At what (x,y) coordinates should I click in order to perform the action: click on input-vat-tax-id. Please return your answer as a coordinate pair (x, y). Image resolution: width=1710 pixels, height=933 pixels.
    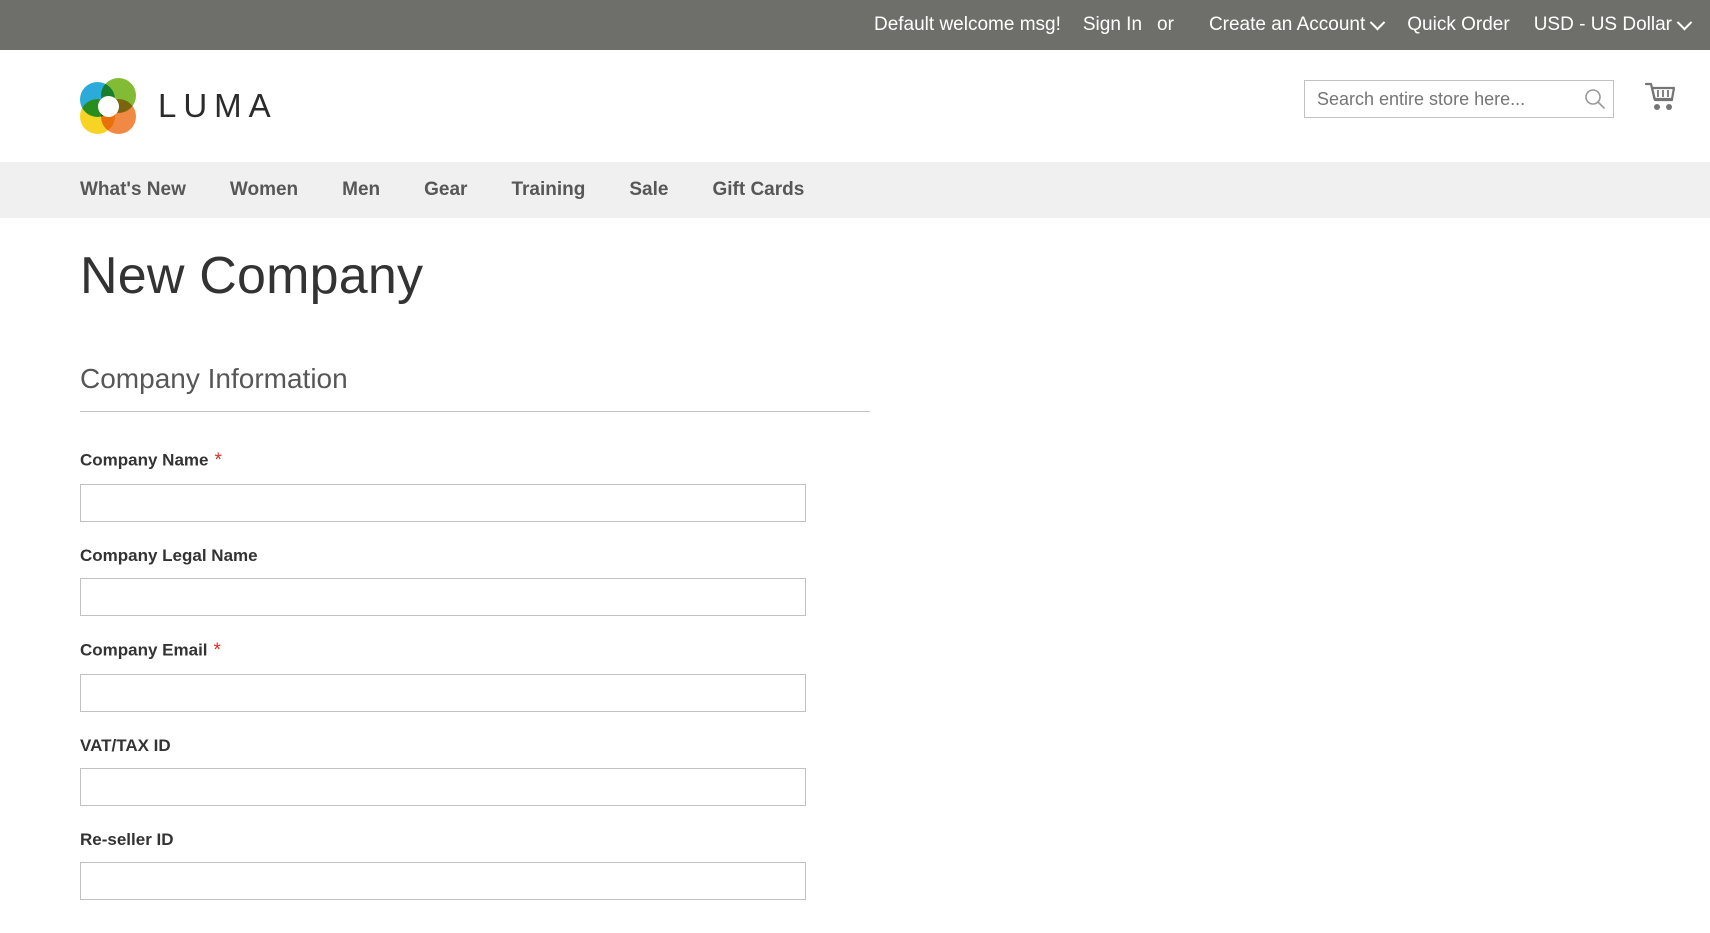
    Looking at the image, I should click on (443, 787).